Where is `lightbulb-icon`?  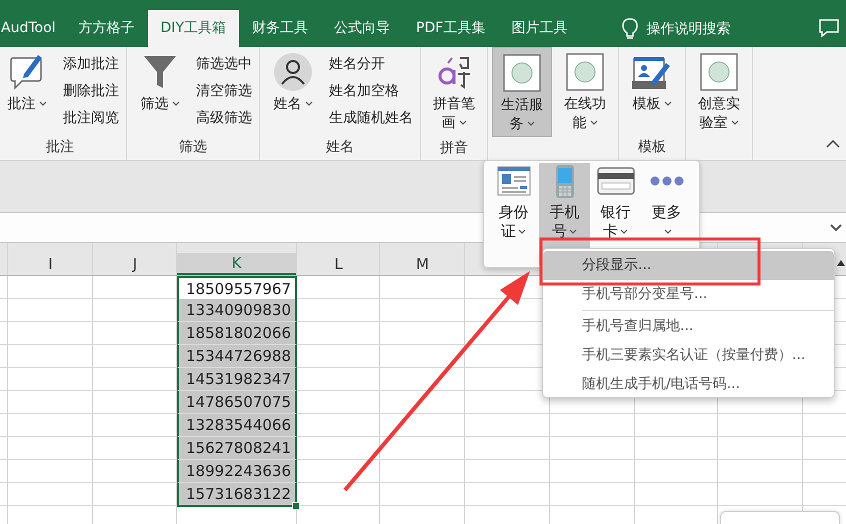
lightbulb-icon is located at coordinates (630, 29).